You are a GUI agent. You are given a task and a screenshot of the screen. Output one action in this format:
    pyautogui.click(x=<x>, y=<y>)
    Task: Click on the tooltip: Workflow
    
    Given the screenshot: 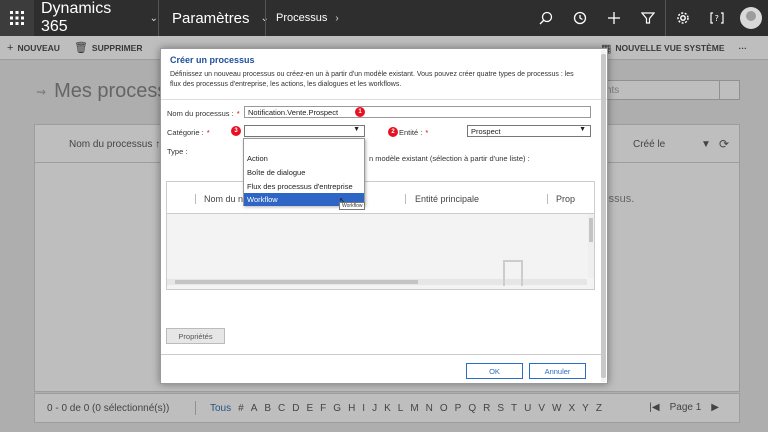 What is the action you would take?
    pyautogui.click(x=352, y=206)
    